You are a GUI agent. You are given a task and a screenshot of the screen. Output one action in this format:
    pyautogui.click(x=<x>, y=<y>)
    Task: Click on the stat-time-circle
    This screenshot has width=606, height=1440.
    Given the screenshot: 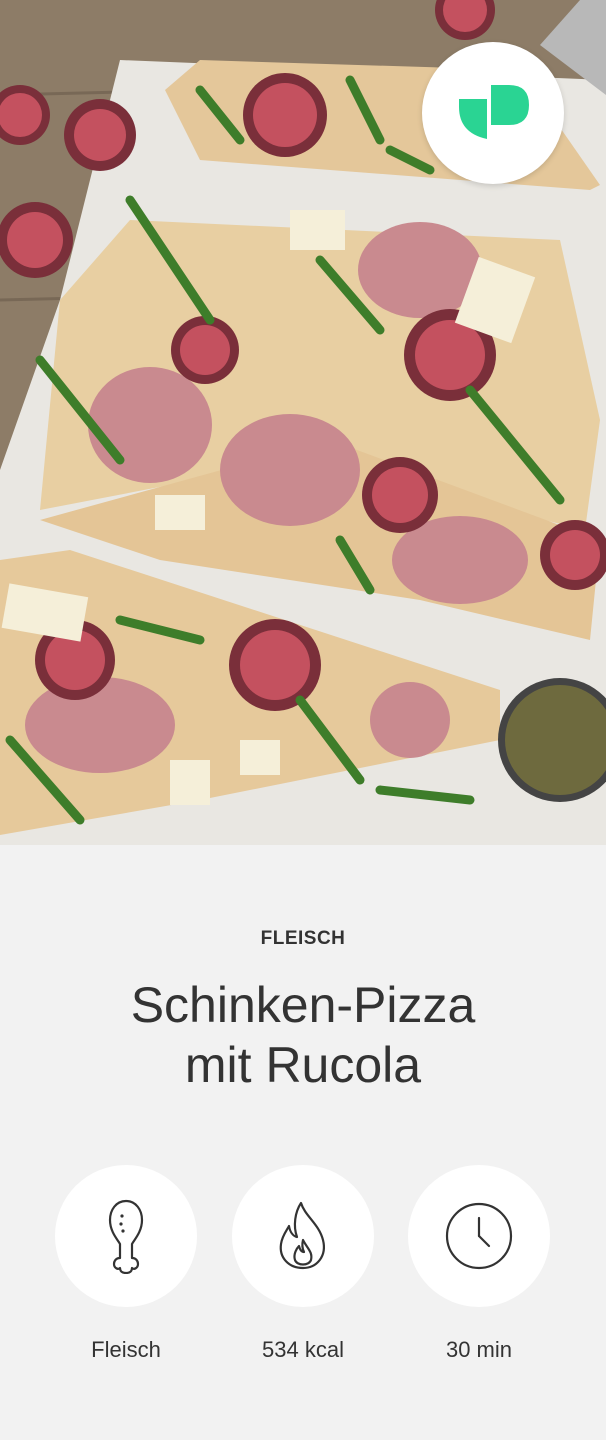 What is the action you would take?
    pyautogui.click(x=479, y=1236)
    